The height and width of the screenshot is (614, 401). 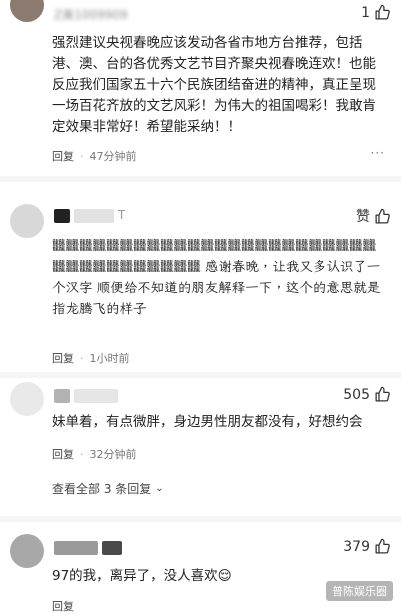 I want to click on timestamp: 47分钟前, so click(x=113, y=156).